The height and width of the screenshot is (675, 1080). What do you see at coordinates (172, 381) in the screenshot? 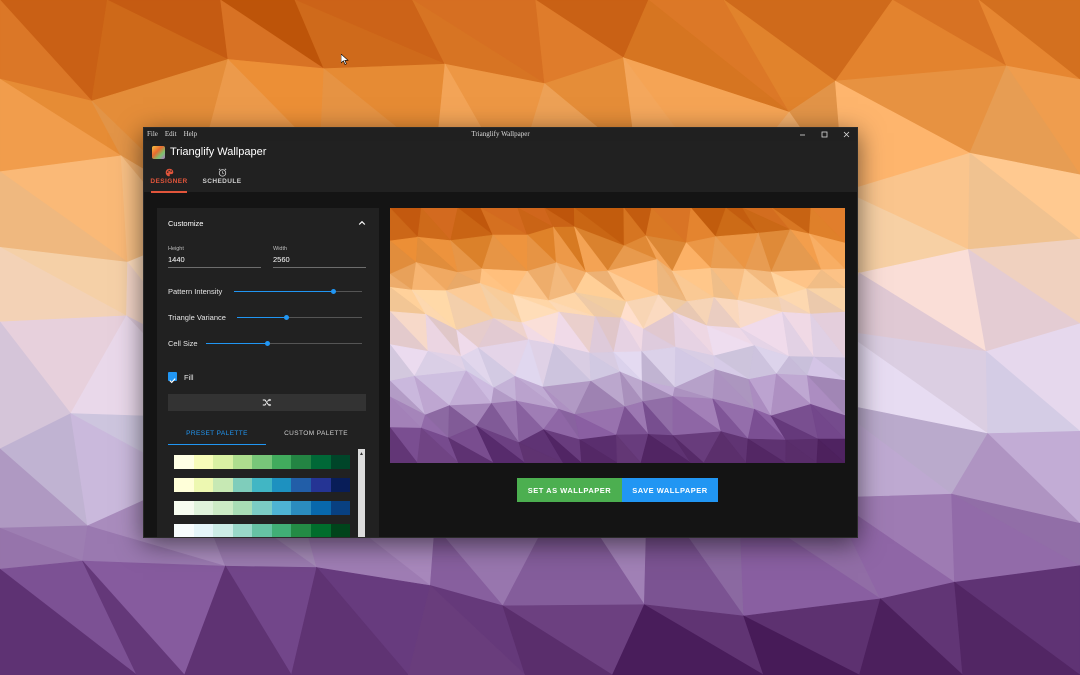
I see `check-icon` at bounding box center [172, 381].